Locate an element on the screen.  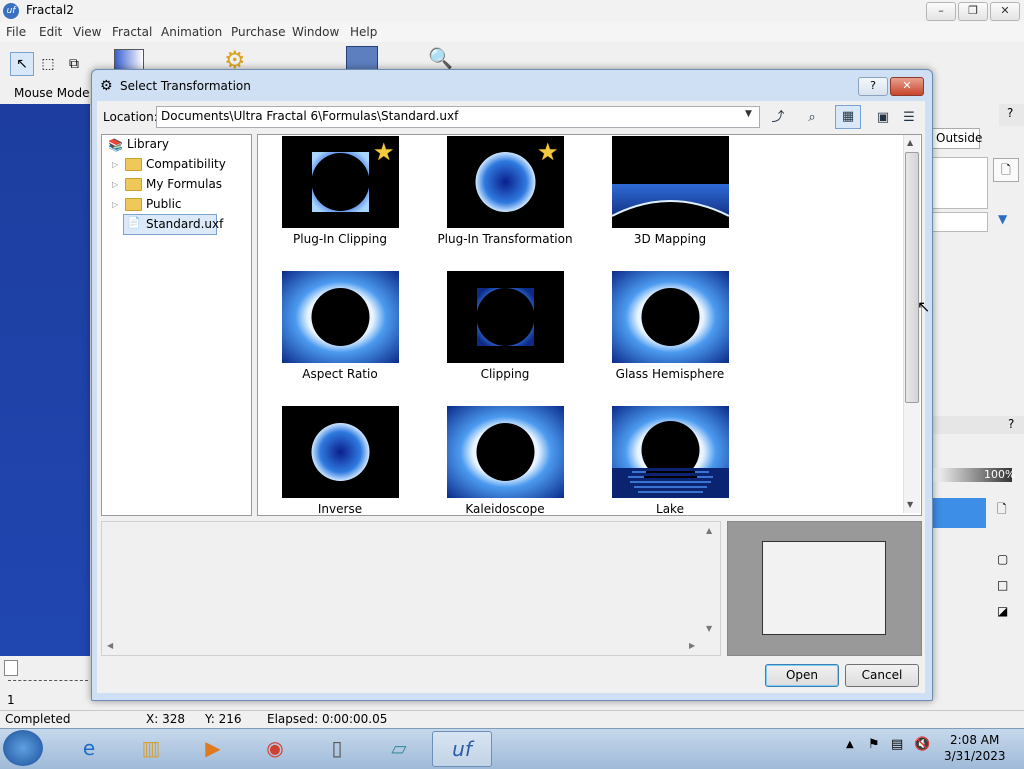
tray-expand-icon: ▲ is located at coordinates (850, 744).